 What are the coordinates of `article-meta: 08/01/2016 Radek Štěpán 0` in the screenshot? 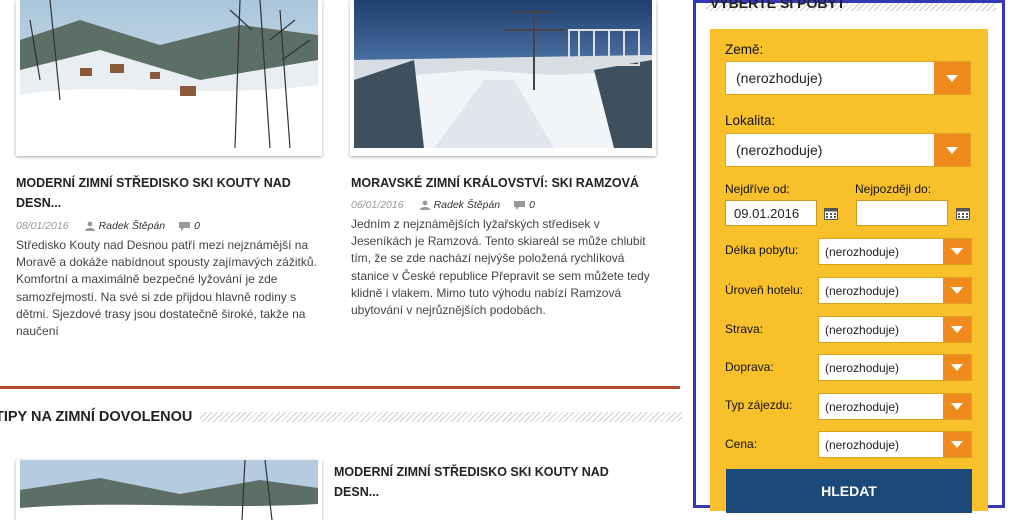 It's located at (108, 226).